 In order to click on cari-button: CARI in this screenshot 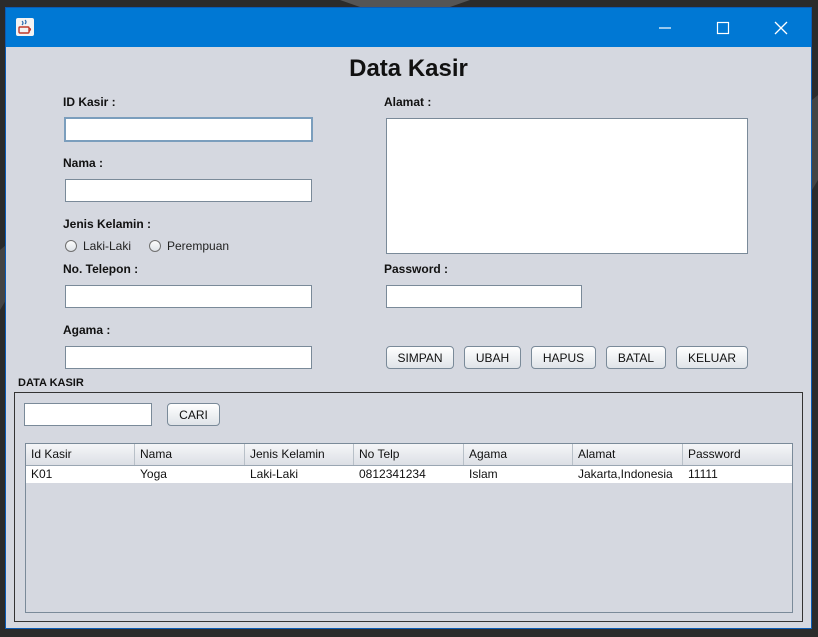, I will do `click(193, 414)`.